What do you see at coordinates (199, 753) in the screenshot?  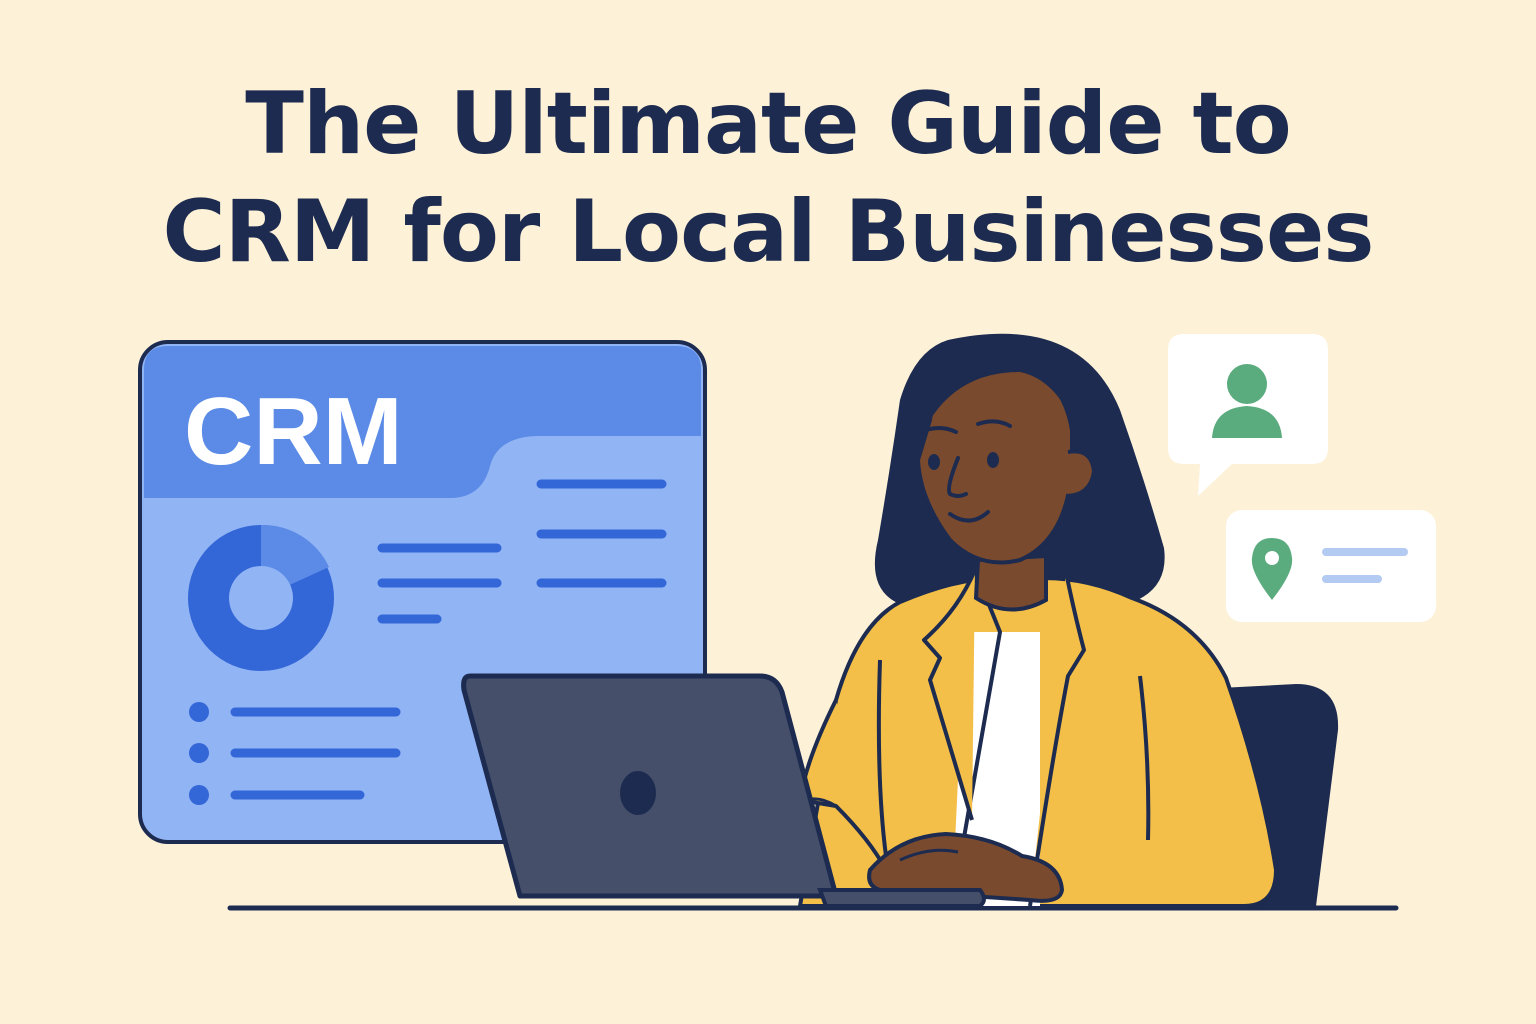 I see `bullet-dots` at bounding box center [199, 753].